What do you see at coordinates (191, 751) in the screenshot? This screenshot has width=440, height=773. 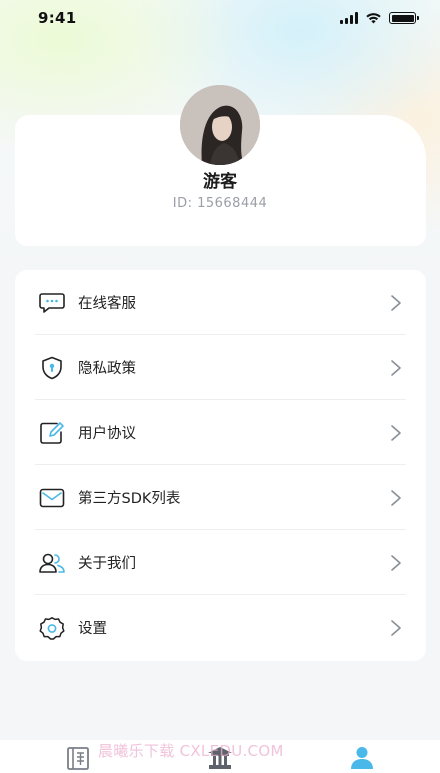 I see `watermark-text: 晨曦乐下载 CXLEDU.COM` at bounding box center [191, 751].